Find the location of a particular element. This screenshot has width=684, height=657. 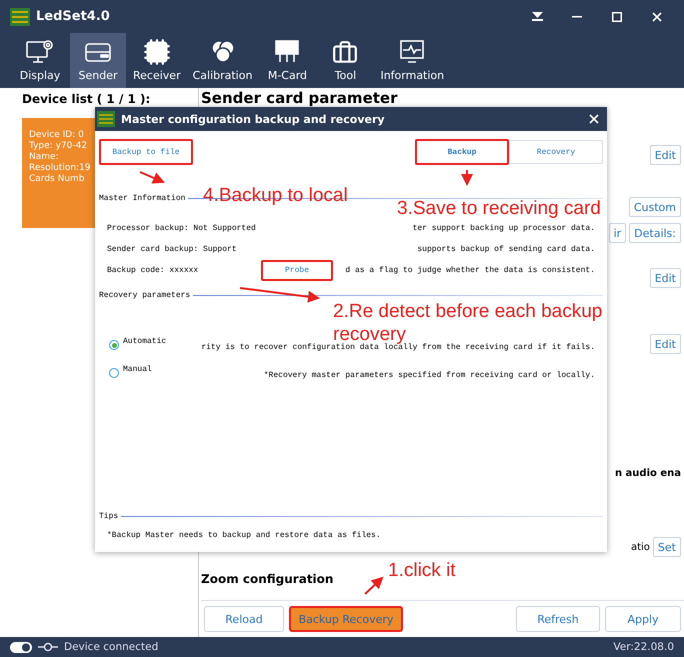

toolbar-tab: Tool is located at coordinates (345, 60).